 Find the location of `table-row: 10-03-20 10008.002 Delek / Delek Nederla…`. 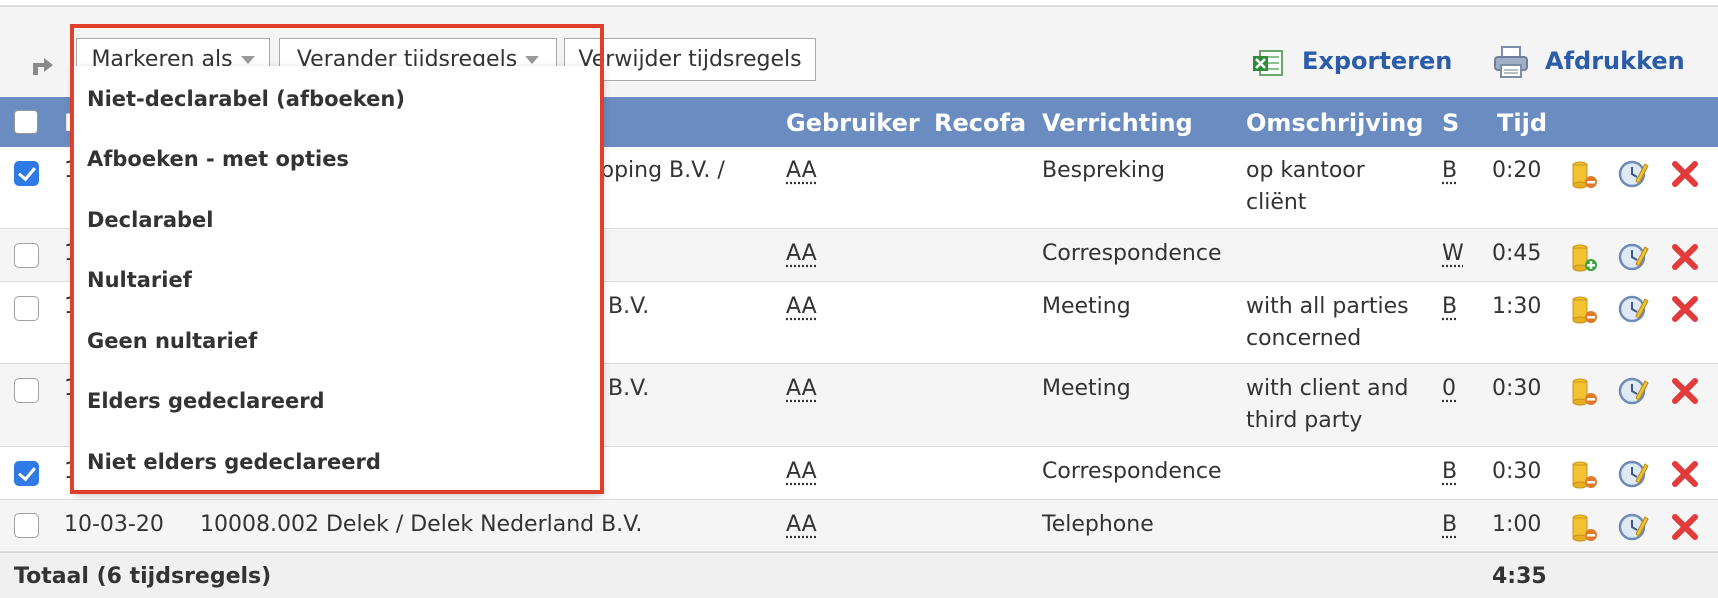

table-row: 10-03-20 10008.002 Delek / Delek Nederla… is located at coordinates (859, 526).